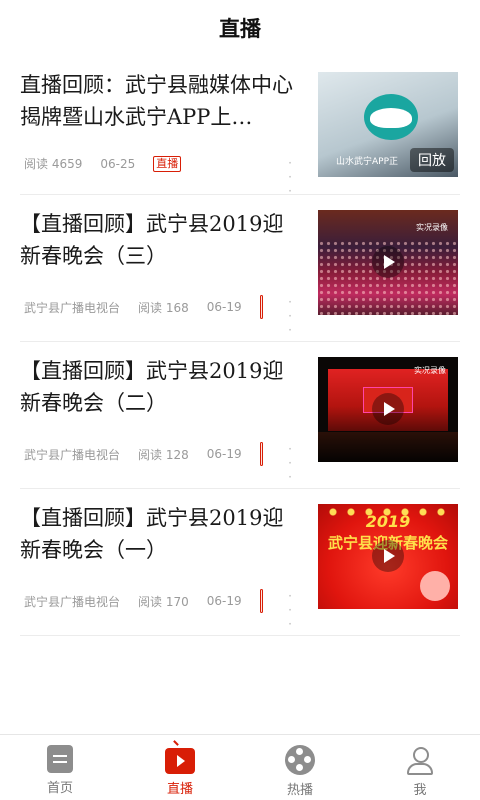  Describe the element at coordinates (163, 307) in the screenshot. I see `read-count: 阅读 168` at that location.